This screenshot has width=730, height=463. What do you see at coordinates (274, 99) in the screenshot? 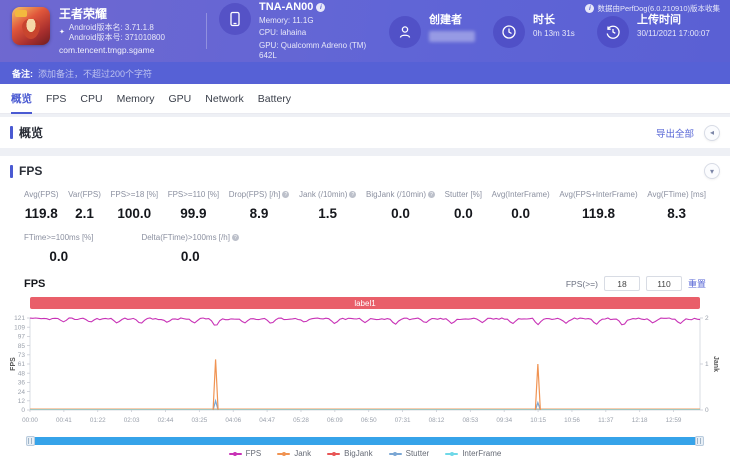
I see `tab: Battery` at bounding box center [274, 99].